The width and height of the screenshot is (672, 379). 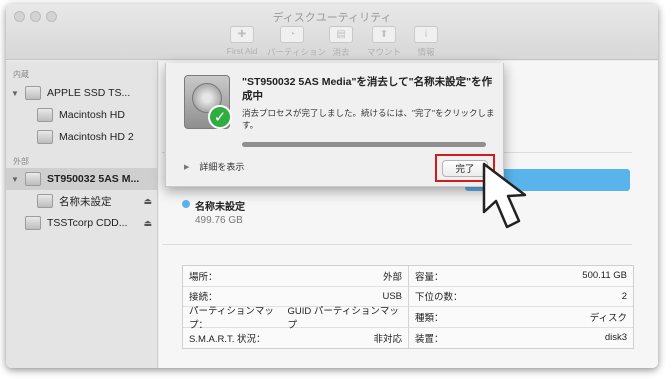 What do you see at coordinates (92, 115) in the screenshot?
I see `sidebar-item-label: Macintosh HD` at bounding box center [92, 115].